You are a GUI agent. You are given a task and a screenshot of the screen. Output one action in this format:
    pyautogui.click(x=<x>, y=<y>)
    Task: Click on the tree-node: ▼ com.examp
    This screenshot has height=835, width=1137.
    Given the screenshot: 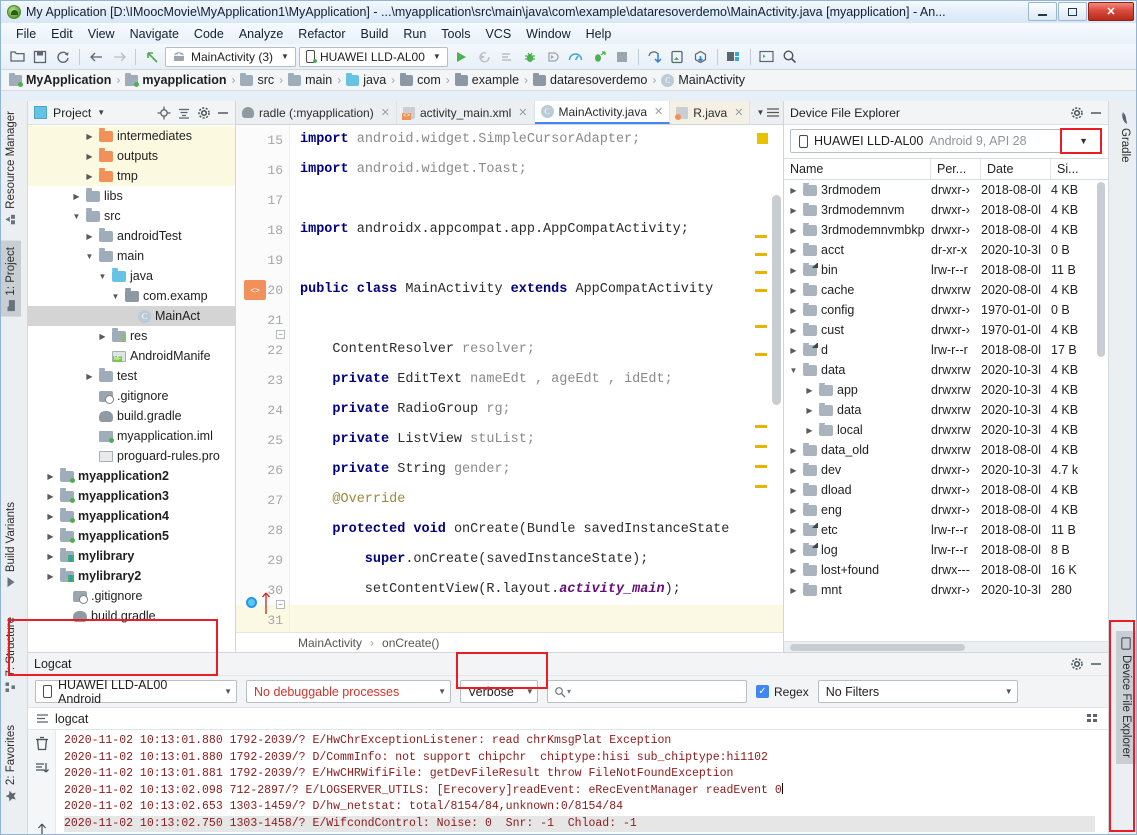 What is the action you would take?
    pyautogui.click(x=131, y=296)
    